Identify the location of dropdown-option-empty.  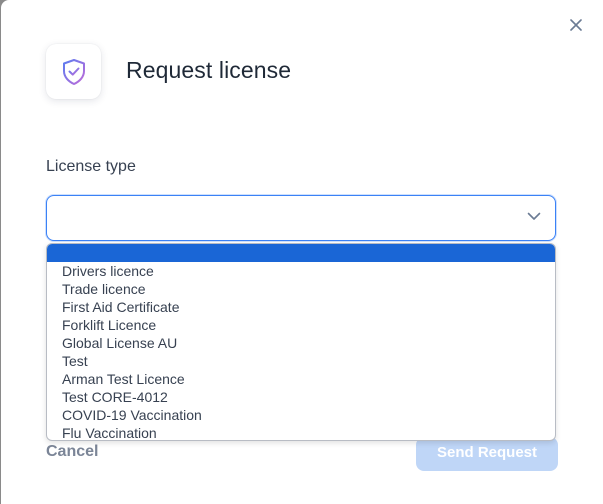
(301, 253).